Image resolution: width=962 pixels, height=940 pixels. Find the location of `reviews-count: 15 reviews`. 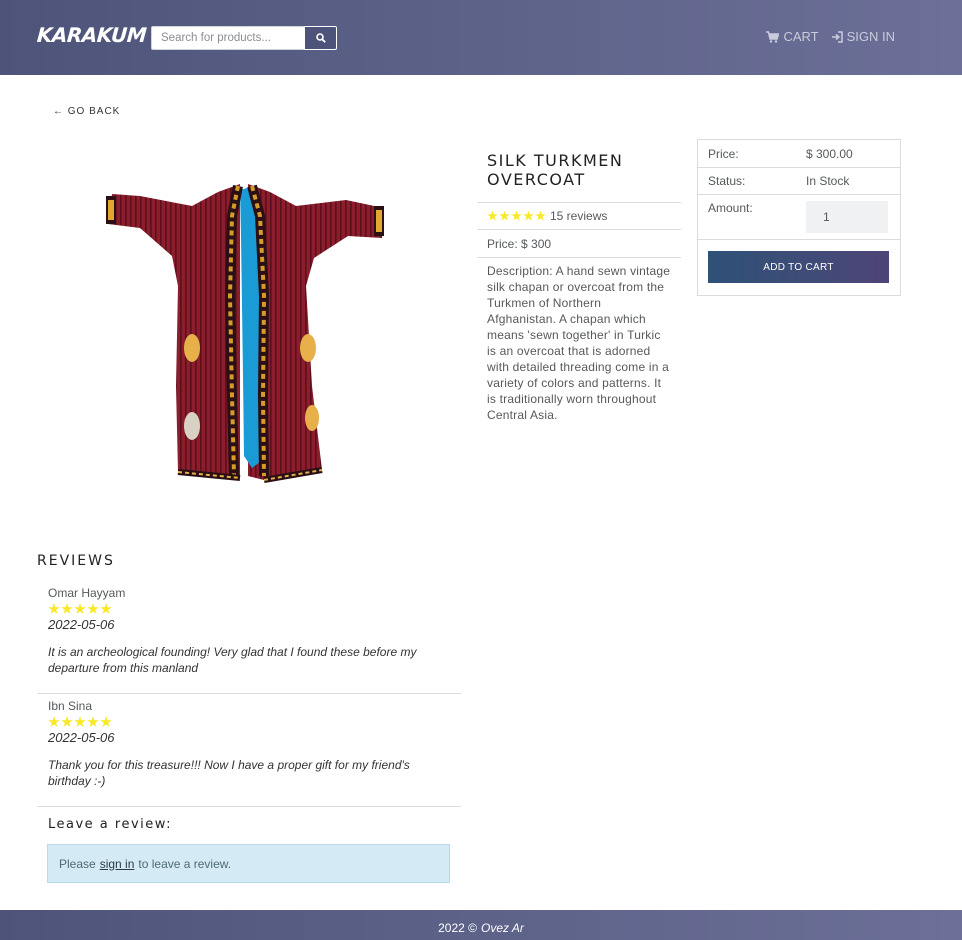

reviews-count: 15 reviews is located at coordinates (579, 216).